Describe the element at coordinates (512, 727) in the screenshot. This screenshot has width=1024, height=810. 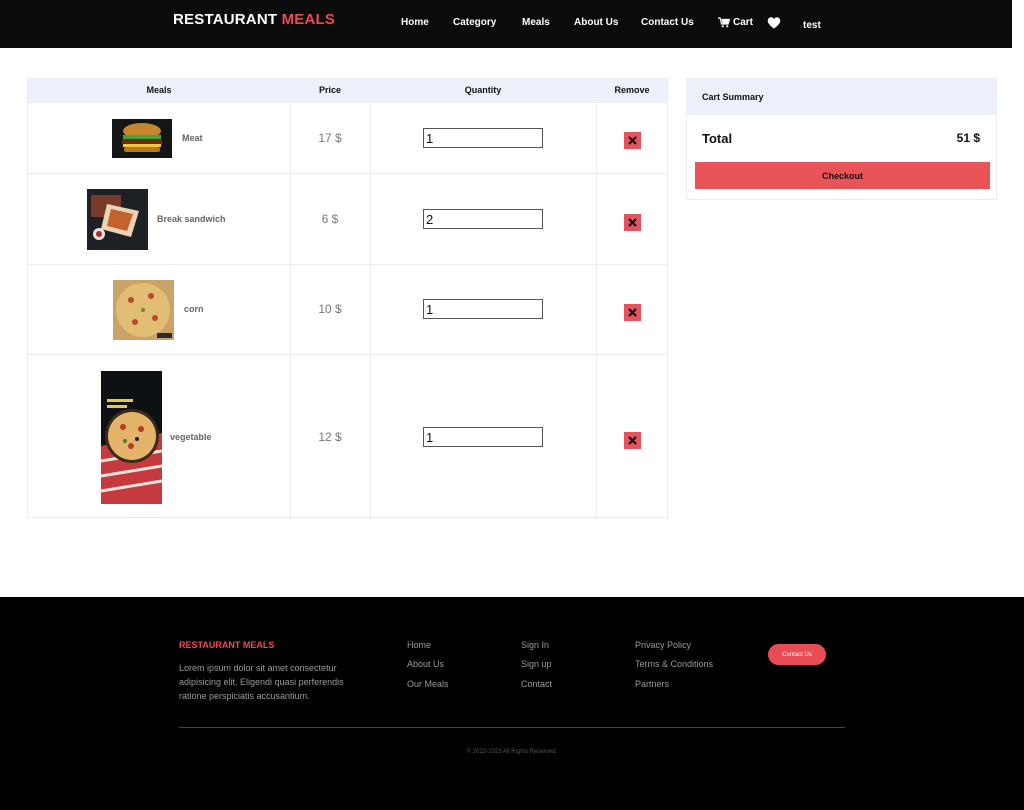
I see `footer-divider` at that location.